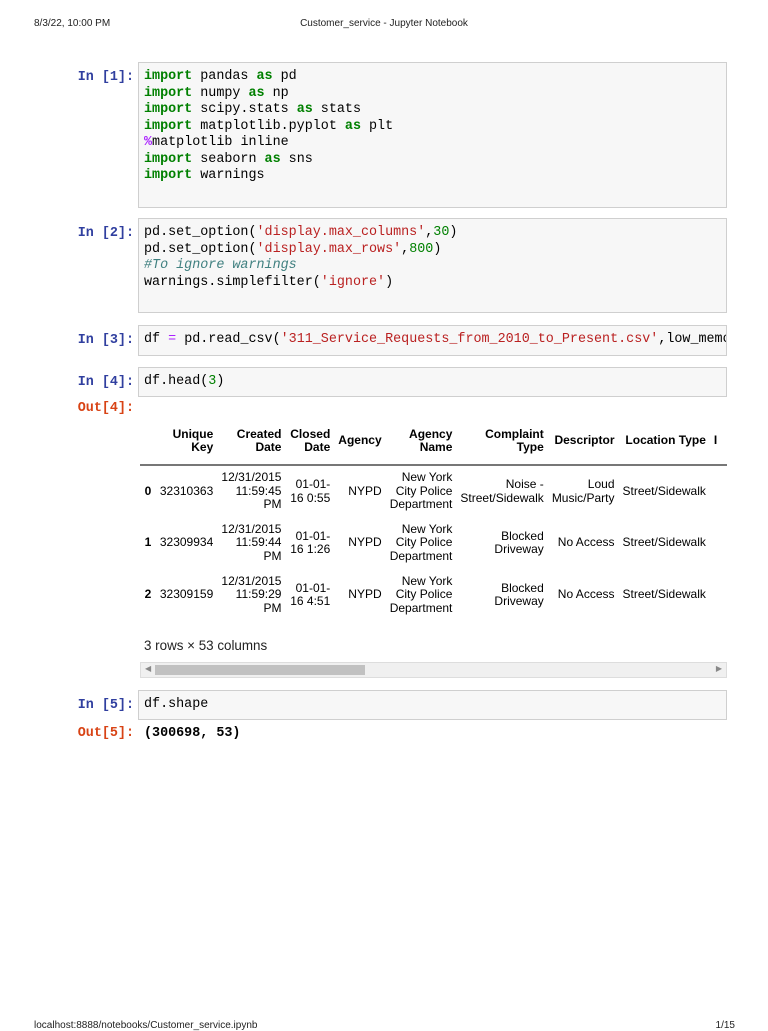  What do you see at coordinates (176, 381) in the screenshot?
I see `code-token: df.head(` at bounding box center [176, 381].